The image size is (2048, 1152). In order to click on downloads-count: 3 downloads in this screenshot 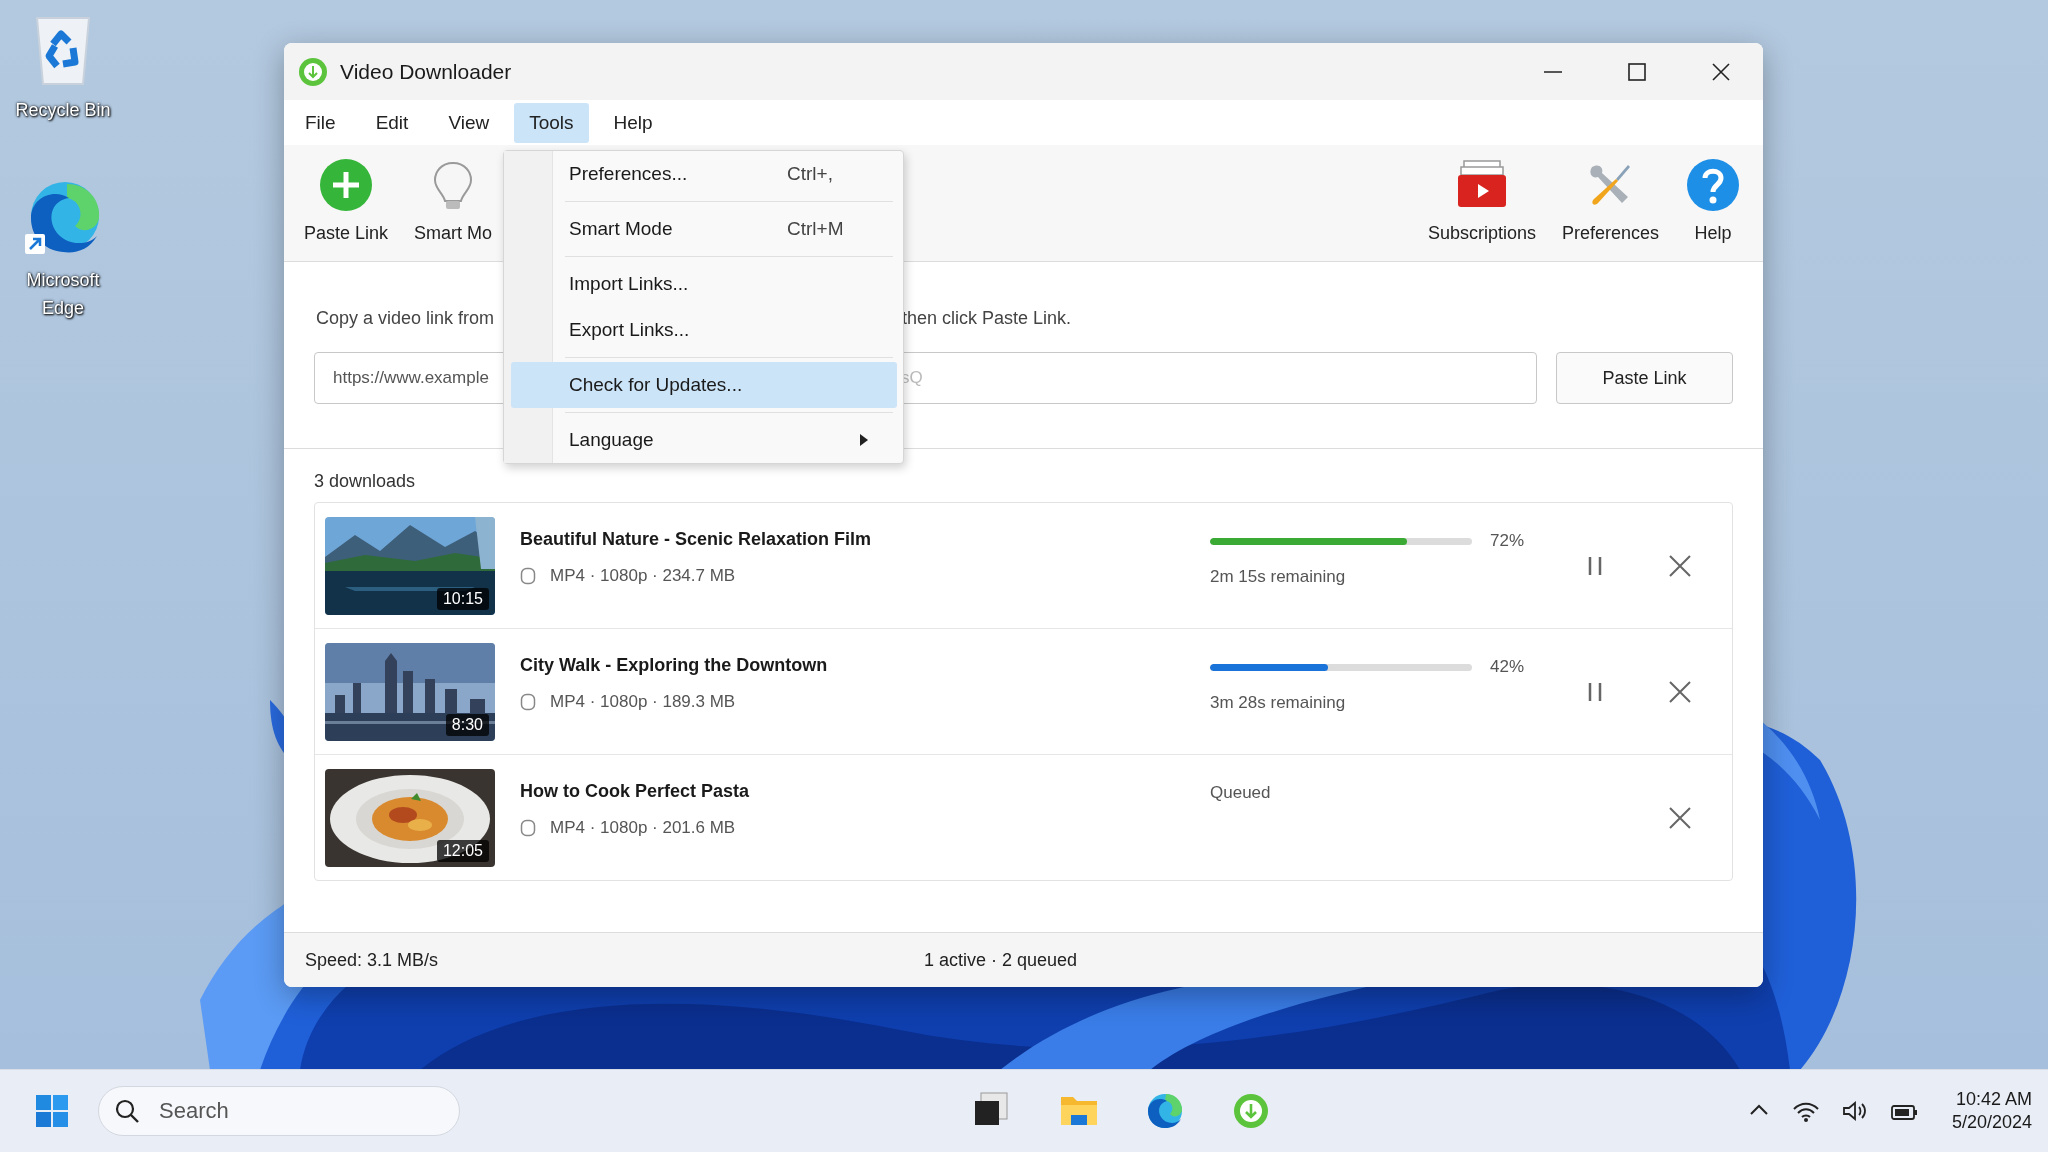, I will do `click(365, 481)`.